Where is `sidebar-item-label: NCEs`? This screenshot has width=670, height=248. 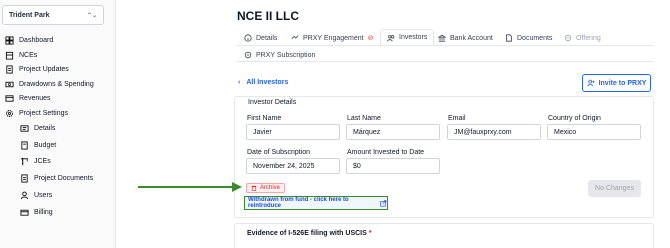 sidebar-item-label: NCEs is located at coordinates (28, 55).